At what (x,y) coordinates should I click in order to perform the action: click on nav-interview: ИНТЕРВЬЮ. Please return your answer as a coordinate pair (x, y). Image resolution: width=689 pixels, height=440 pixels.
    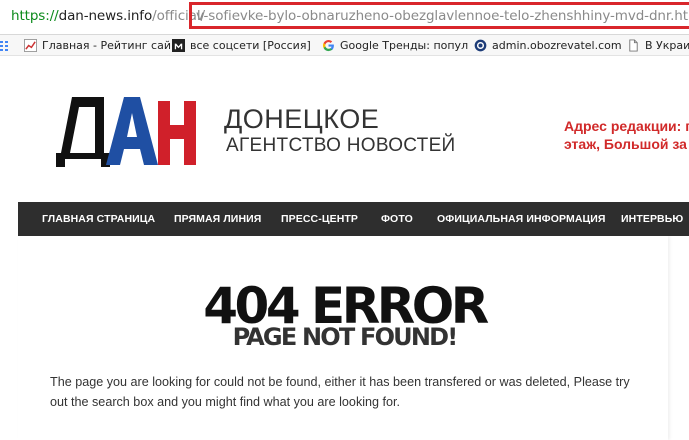
    Looking at the image, I should click on (652, 219).